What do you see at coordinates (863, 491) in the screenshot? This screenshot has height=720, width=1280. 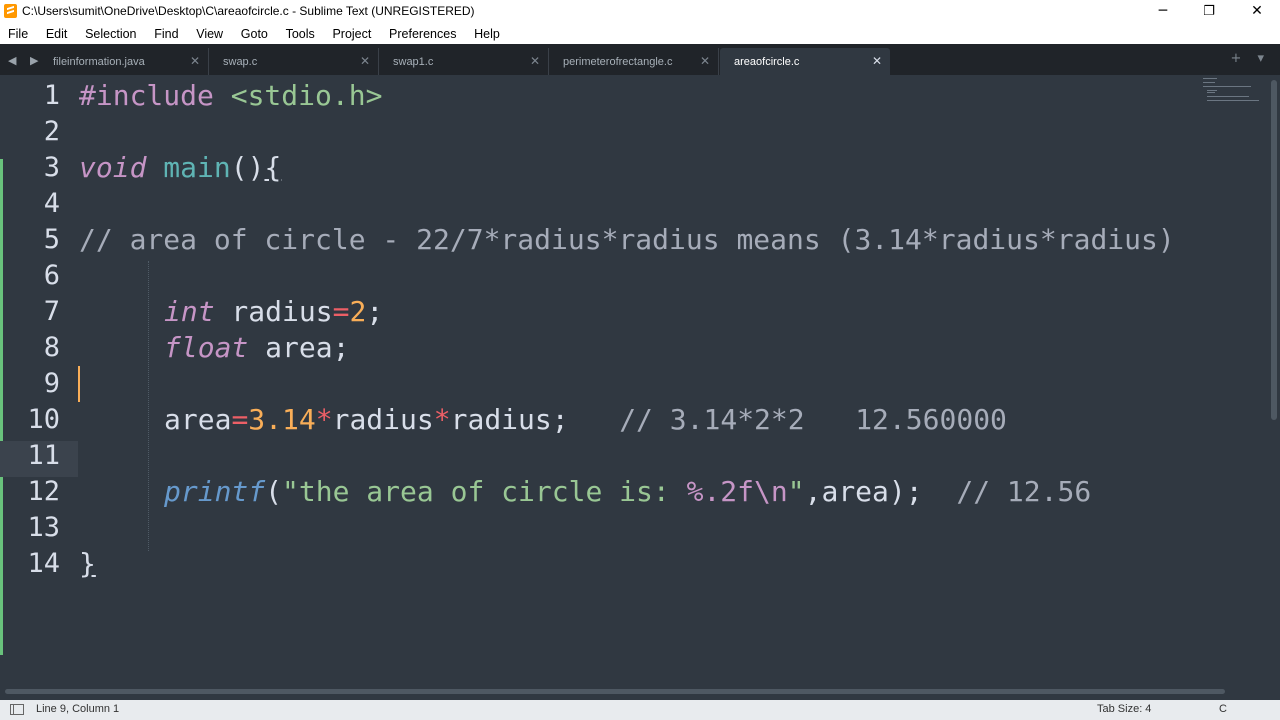 I see `arguments: ,area);` at bounding box center [863, 491].